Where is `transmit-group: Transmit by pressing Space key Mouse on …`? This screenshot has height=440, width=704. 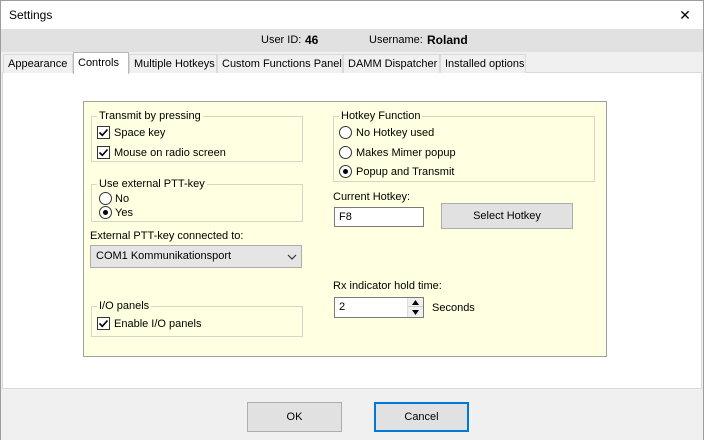 transmit-group: Transmit by pressing Space key Mouse on … is located at coordinates (197, 136).